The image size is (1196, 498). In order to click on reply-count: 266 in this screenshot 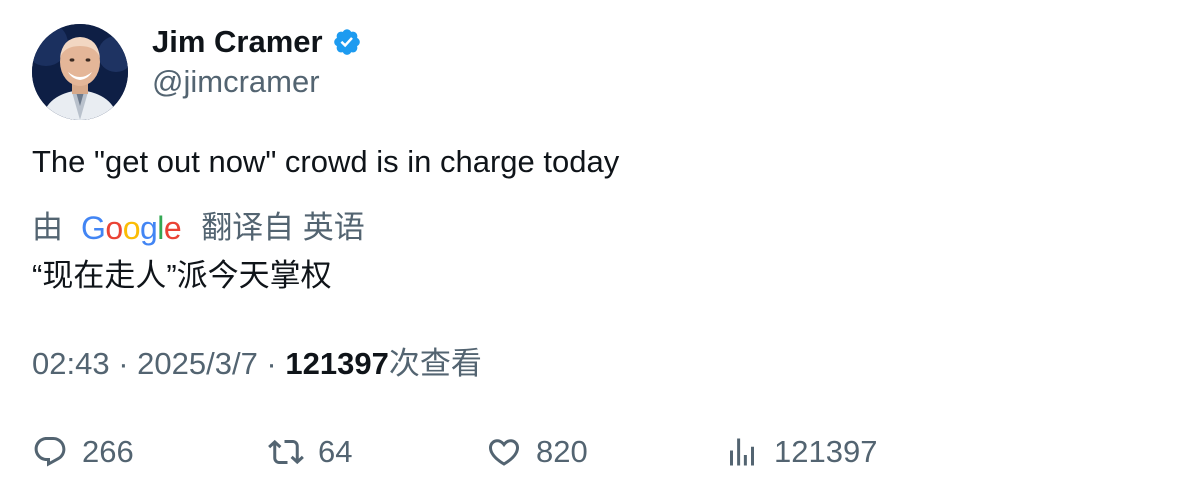, I will do `click(108, 451)`.